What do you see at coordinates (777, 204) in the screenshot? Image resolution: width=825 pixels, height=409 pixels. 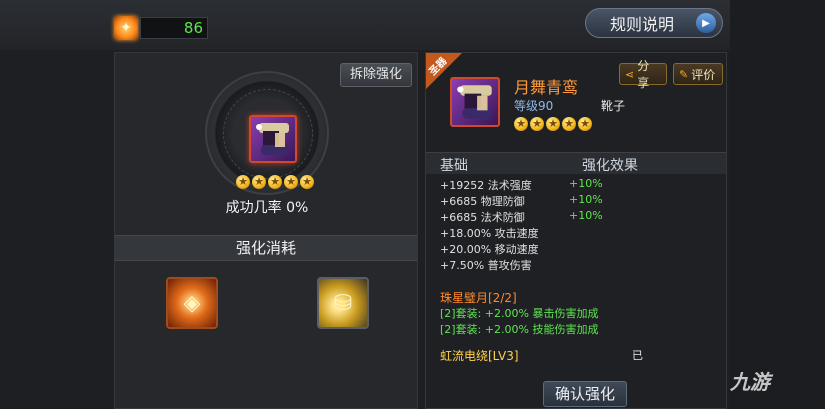 I see `right-edge-strip` at bounding box center [777, 204].